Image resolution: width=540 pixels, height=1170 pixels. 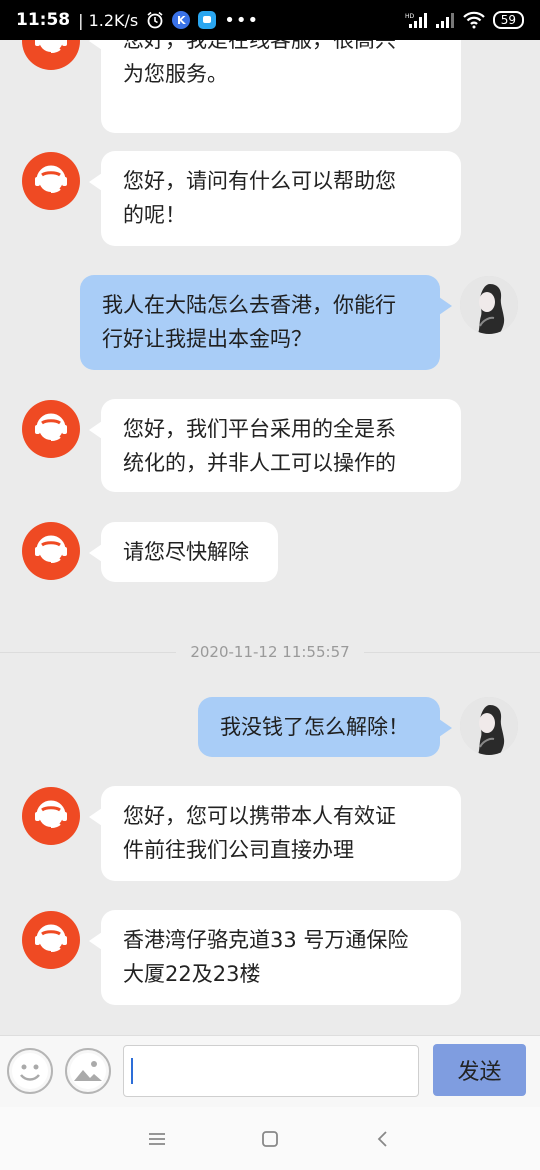 What do you see at coordinates (238, 850) in the screenshot?
I see `message-line: 件前往我们公司直接办理` at bounding box center [238, 850].